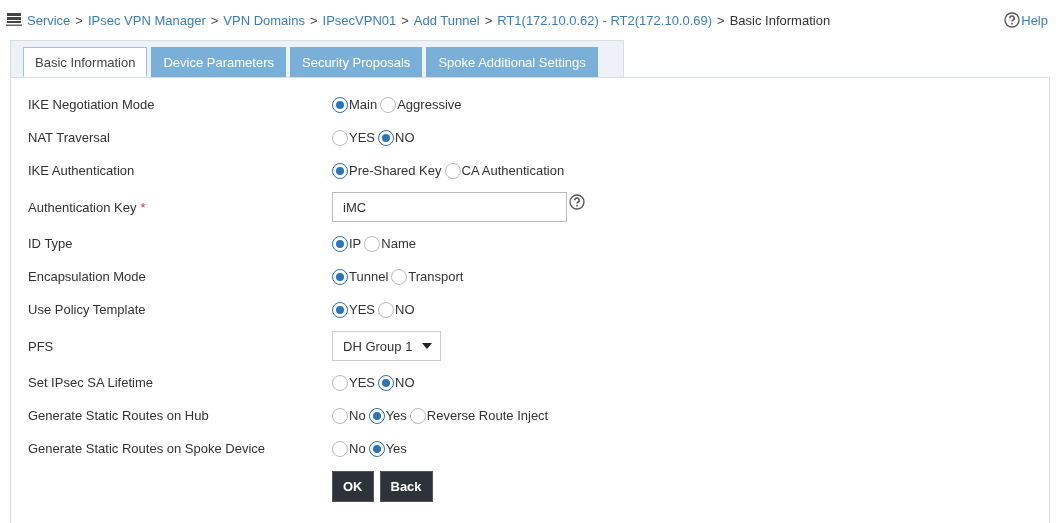 Image resolution: width=1060 pixels, height=523 pixels. What do you see at coordinates (780, 20) in the screenshot?
I see `breadcrumb-current: Basic Information` at bounding box center [780, 20].